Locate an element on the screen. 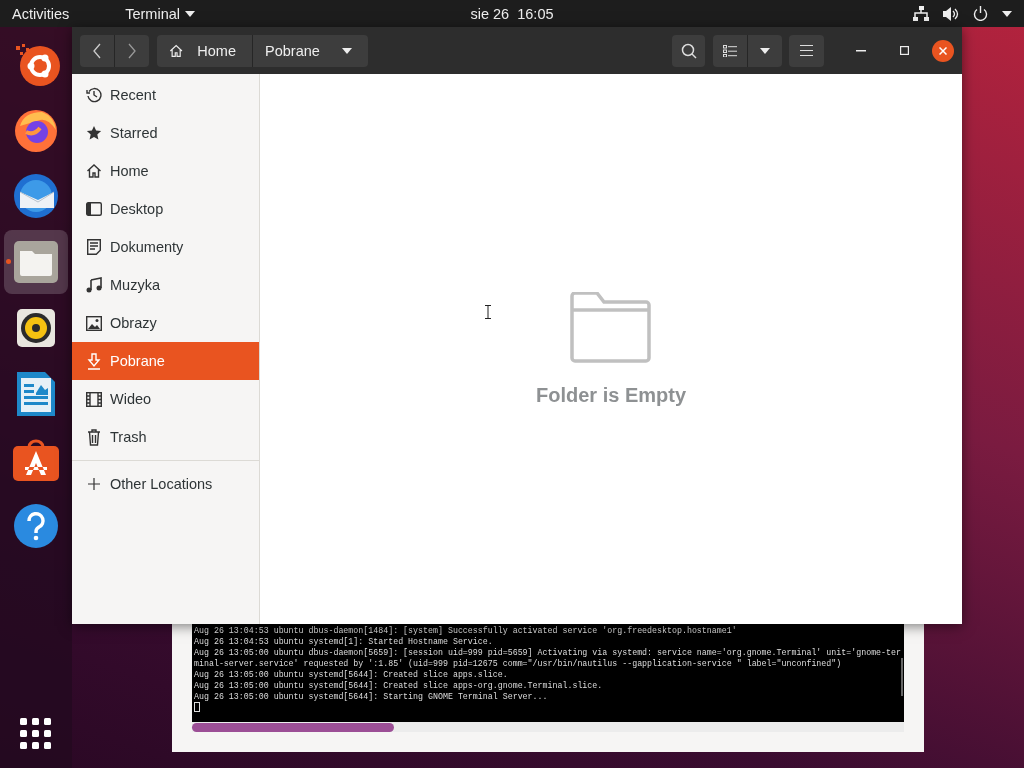 This screenshot has width=1024, height=768. log-line: minal-server.service' requested by ':1.85' (uid=999 pid=12675 comm="/usr/bin/nautilus --gapplication-service " label="unconfined") is located at coordinates (518, 663).